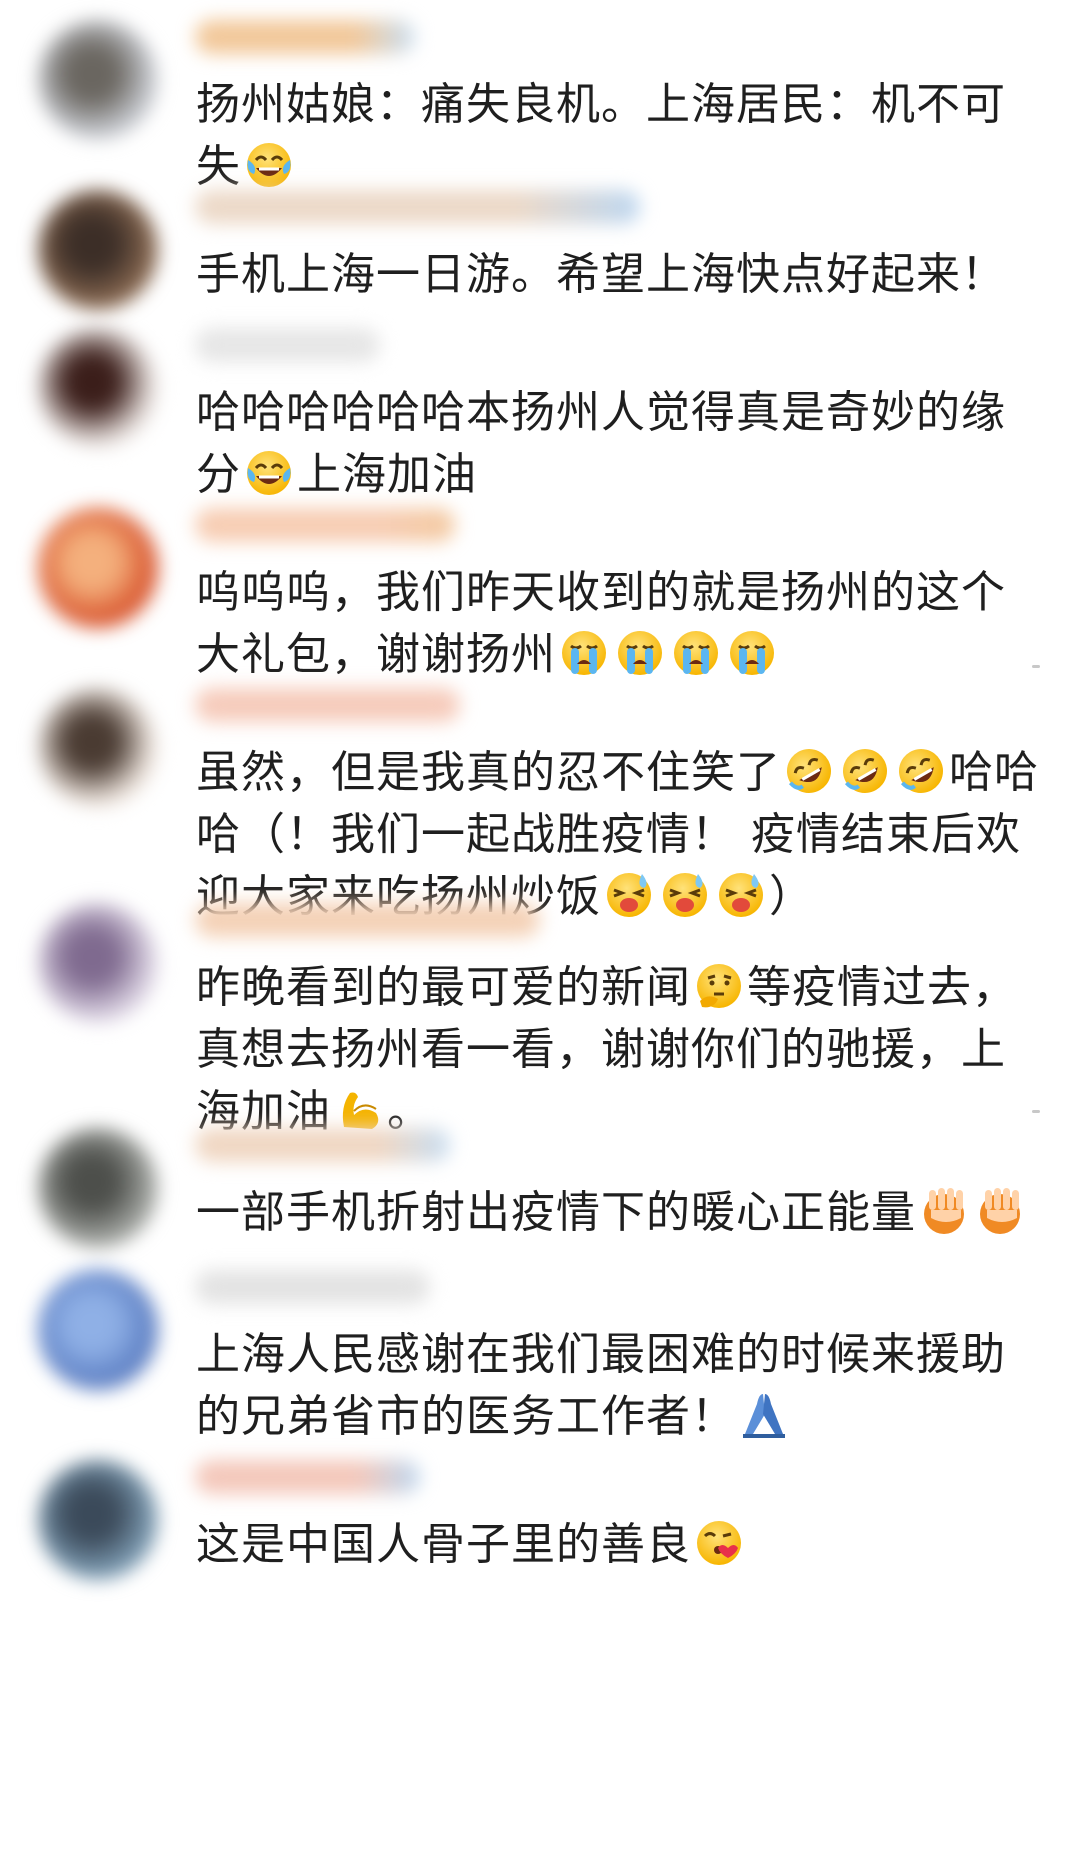 The image size is (1080, 1860). I want to click on comment-text: 这是中国人骨子里的善良, so click(621, 1545).